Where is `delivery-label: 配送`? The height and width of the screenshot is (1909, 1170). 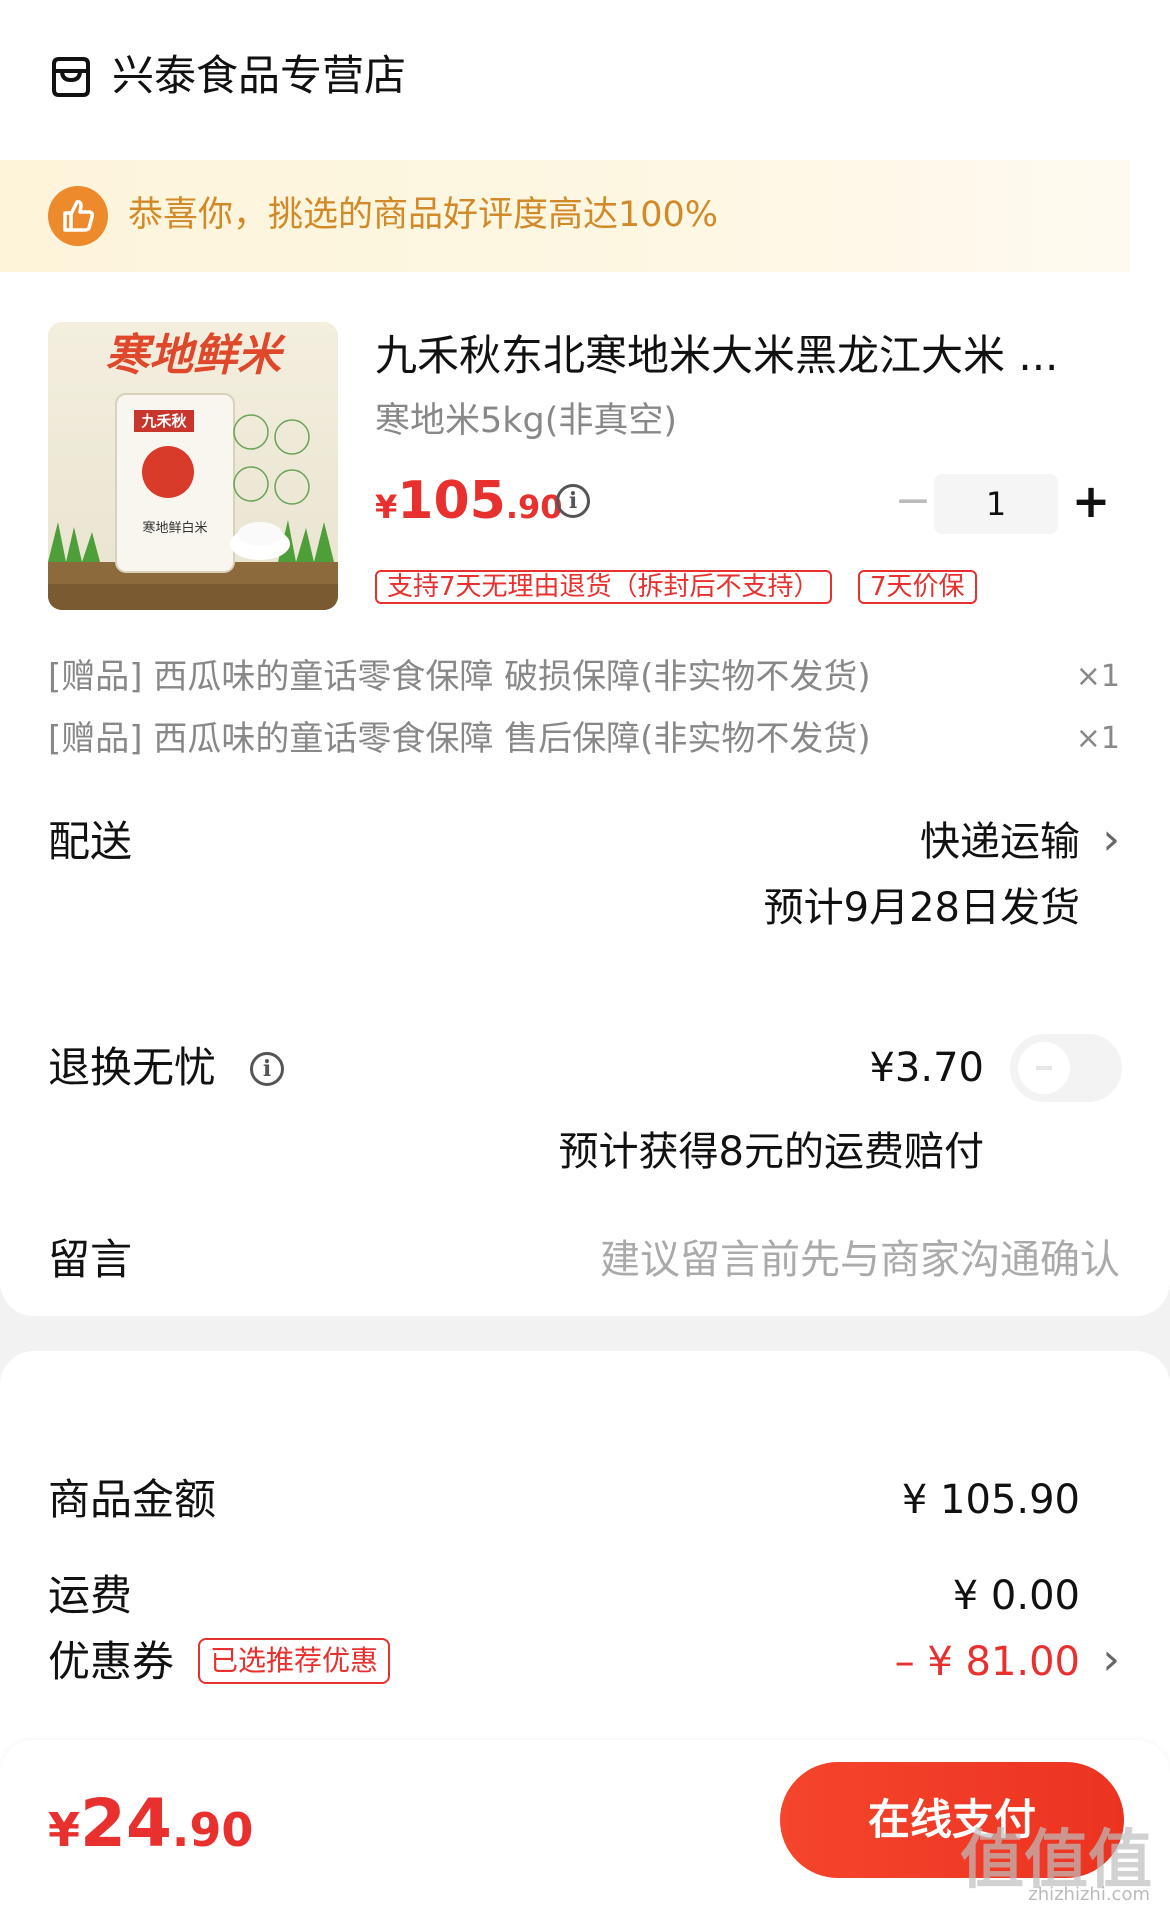
delivery-label: 配送 is located at coordinates (90, 841).